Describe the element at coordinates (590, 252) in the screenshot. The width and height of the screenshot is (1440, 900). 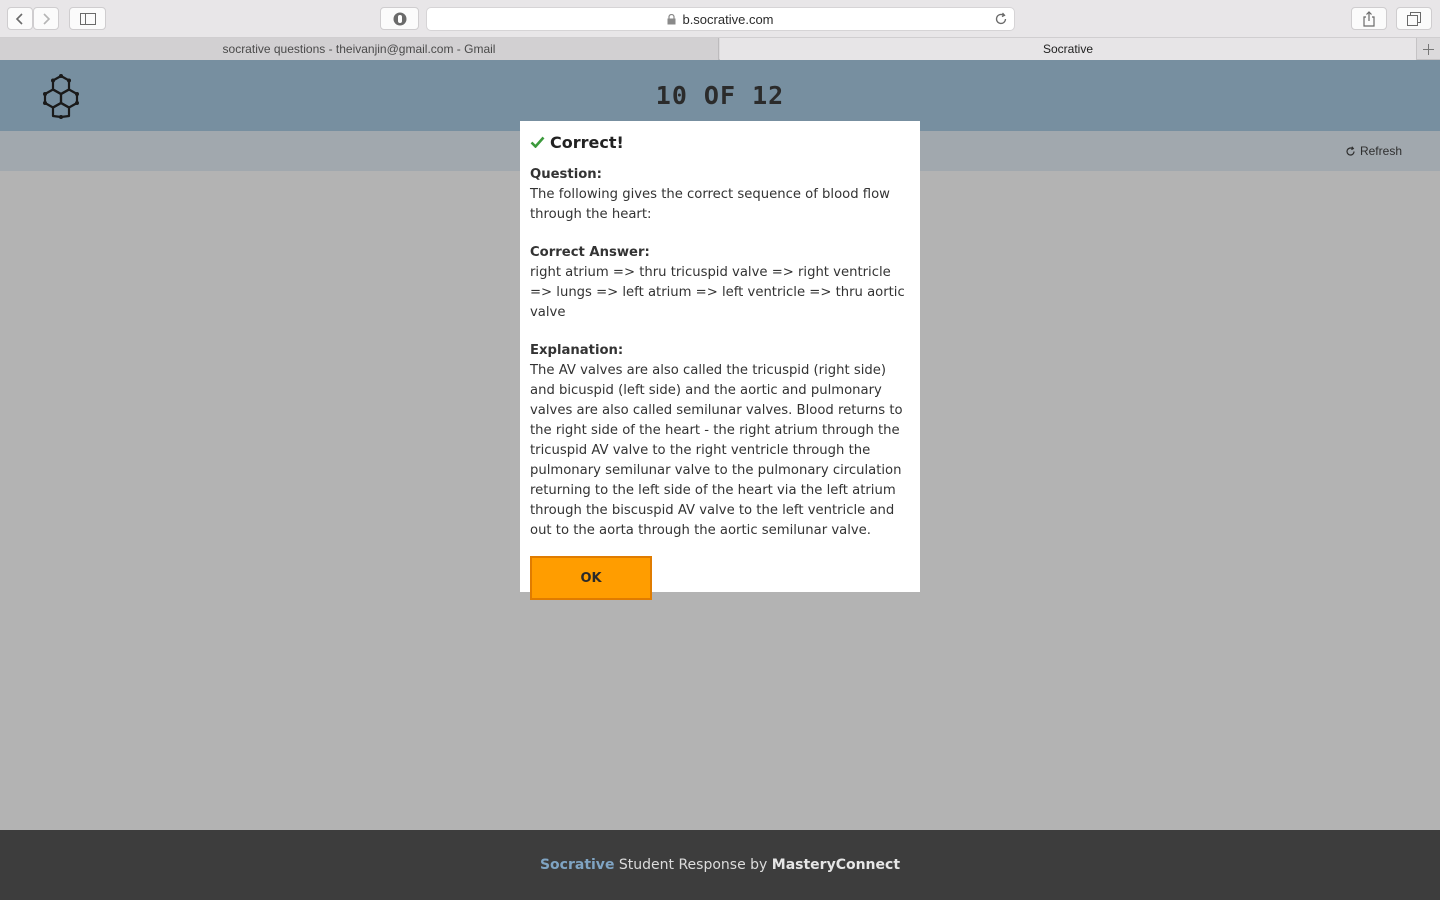
I see `correct-answer-label: Correct Answer:` at that location.